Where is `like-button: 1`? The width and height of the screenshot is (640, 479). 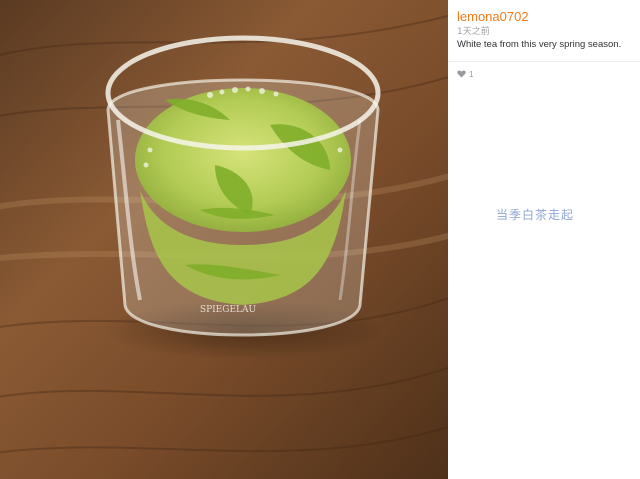
like-button: 1 is located at coordinates (465, 74).